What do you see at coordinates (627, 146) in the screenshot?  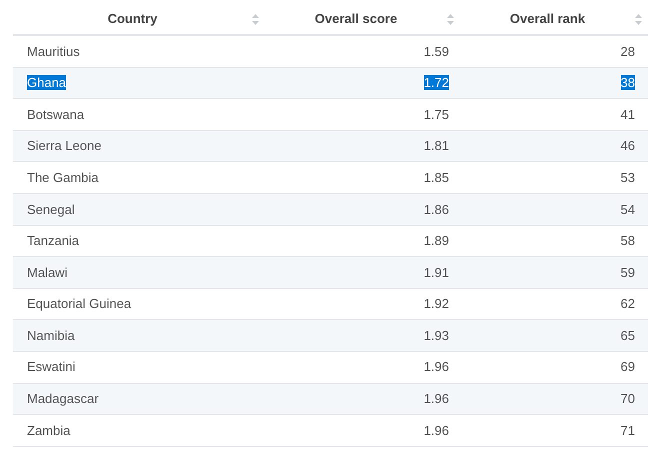 I see `table-cell: 46` at bounding box center [627, 146].